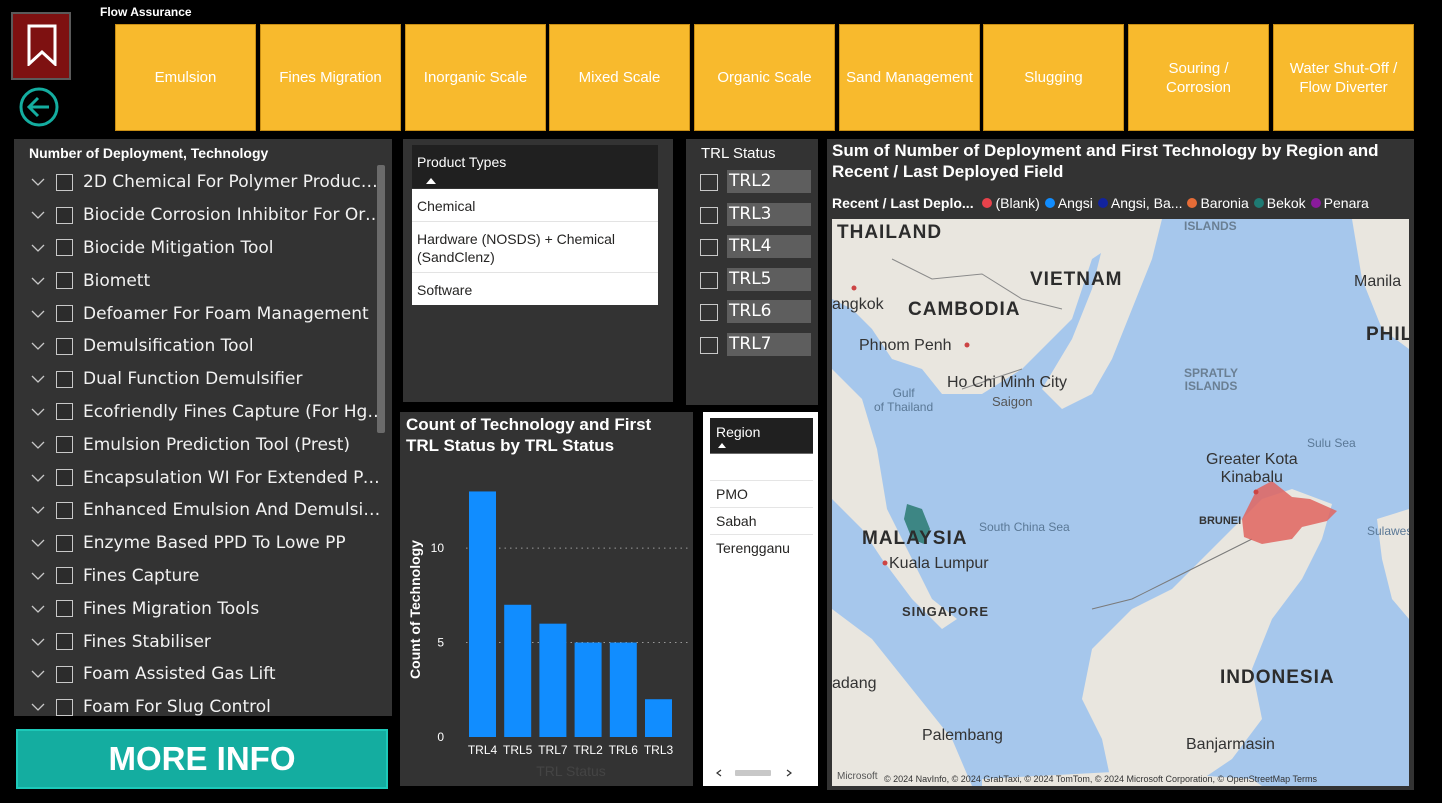  What do you see at coordinates (200, 280) in the screenshot?
I see `technology-item: Biomett` at bounding box center [200, 280].